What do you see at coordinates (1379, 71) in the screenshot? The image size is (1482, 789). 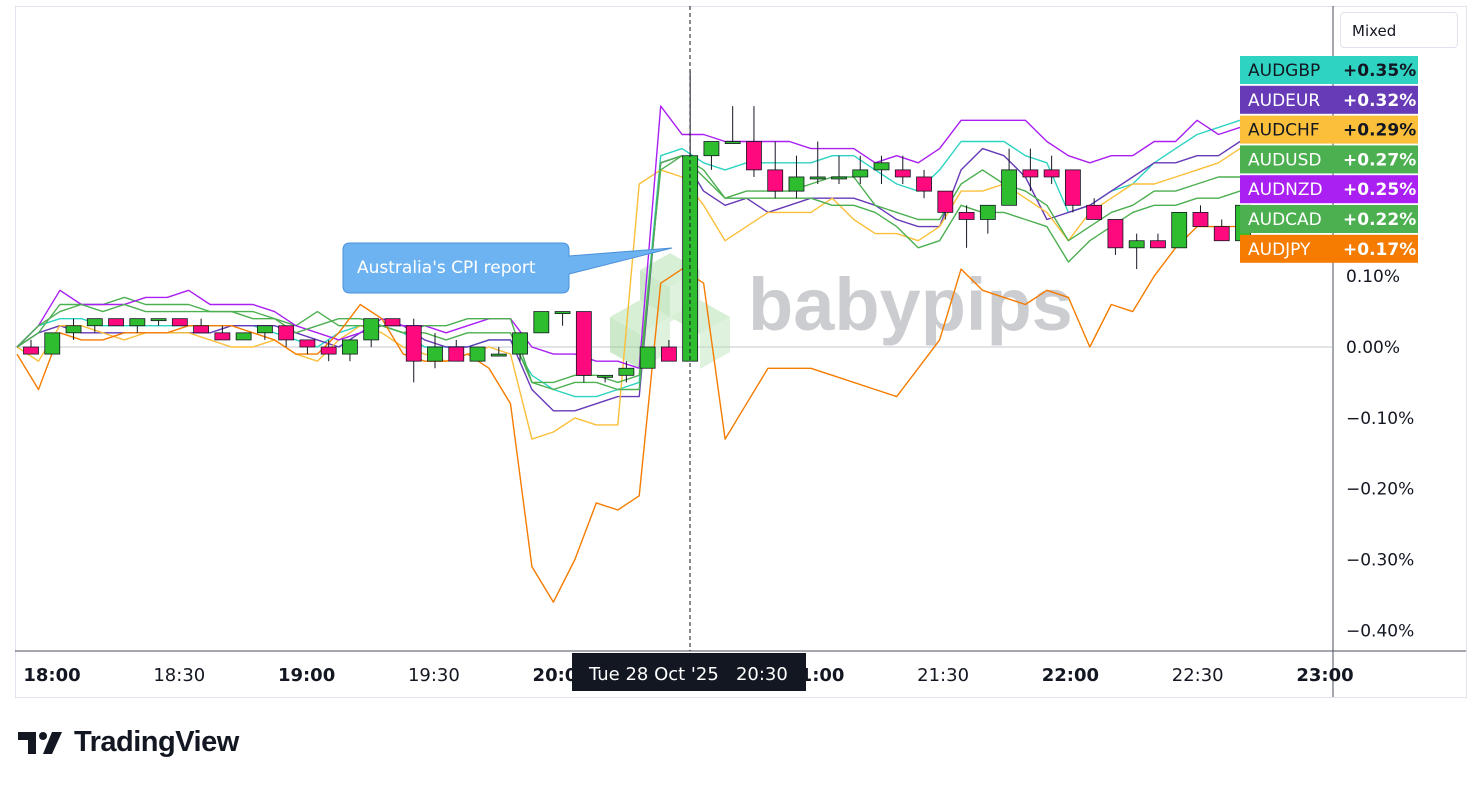 I see `legend-series-value: +0.35%` at bounding box center [1379, 71].